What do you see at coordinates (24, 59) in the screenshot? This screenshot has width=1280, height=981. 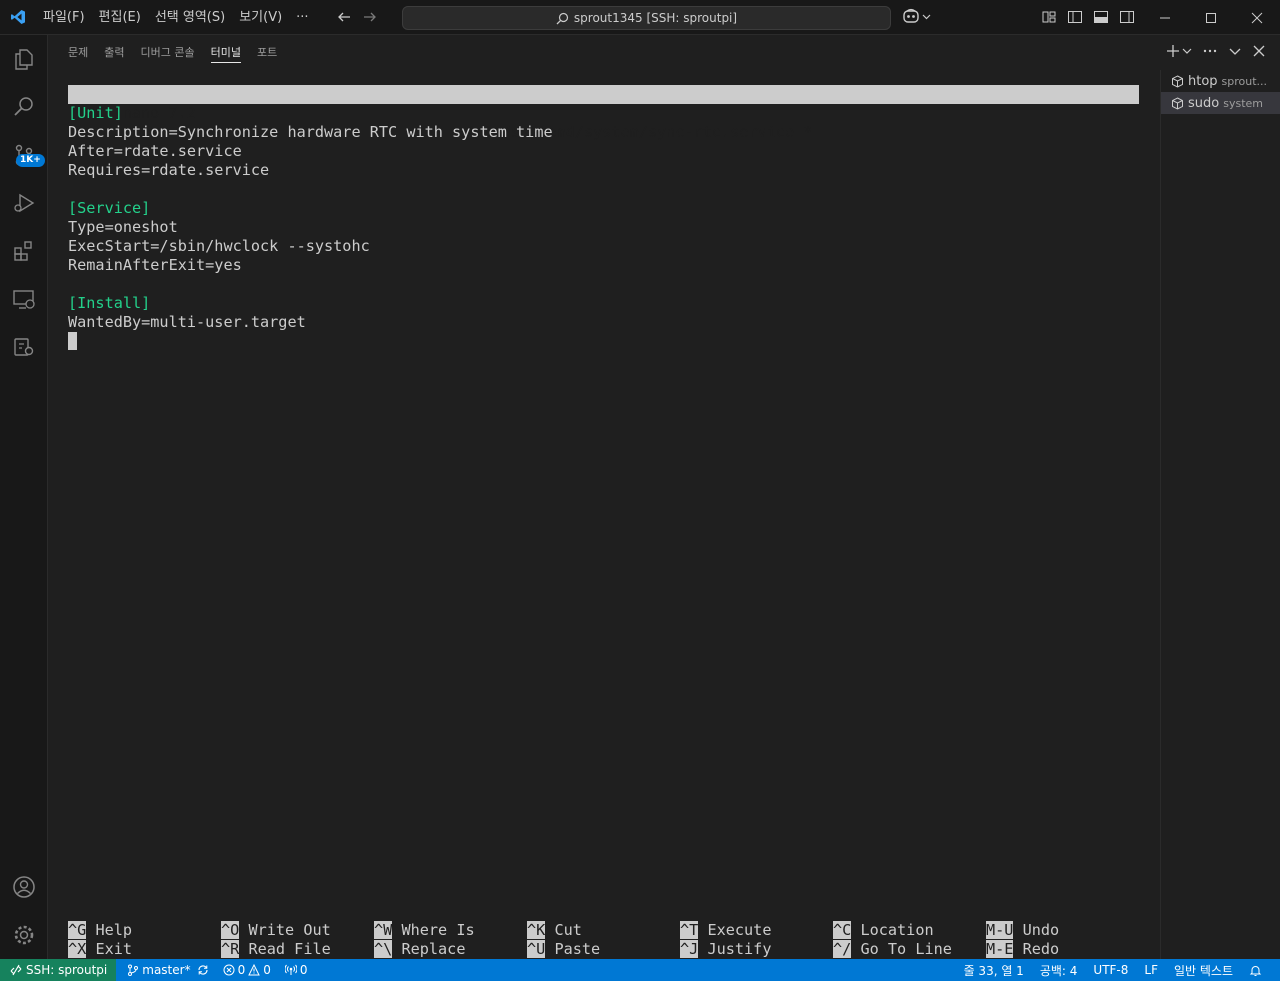 I see `explorer-icon` at bounding box center [24, 59].